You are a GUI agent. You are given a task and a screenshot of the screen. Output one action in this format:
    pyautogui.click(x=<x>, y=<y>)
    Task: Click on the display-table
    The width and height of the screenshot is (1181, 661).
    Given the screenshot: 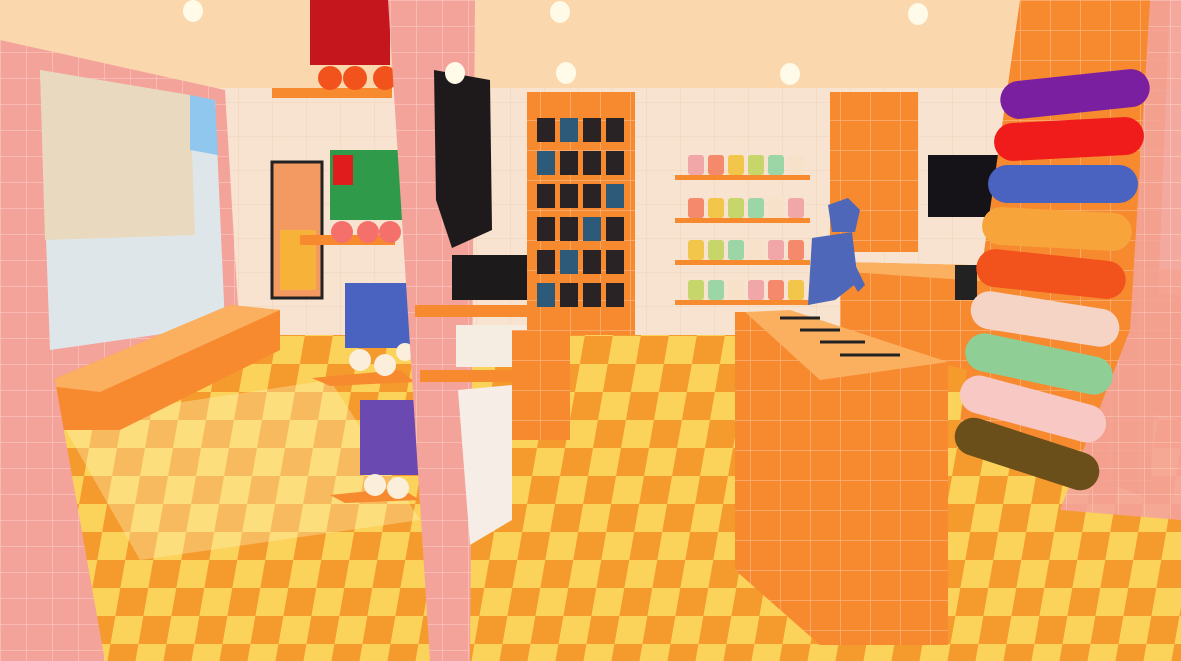 What is the action you would take?
    pyautogui.click(x=541, y=385)
    